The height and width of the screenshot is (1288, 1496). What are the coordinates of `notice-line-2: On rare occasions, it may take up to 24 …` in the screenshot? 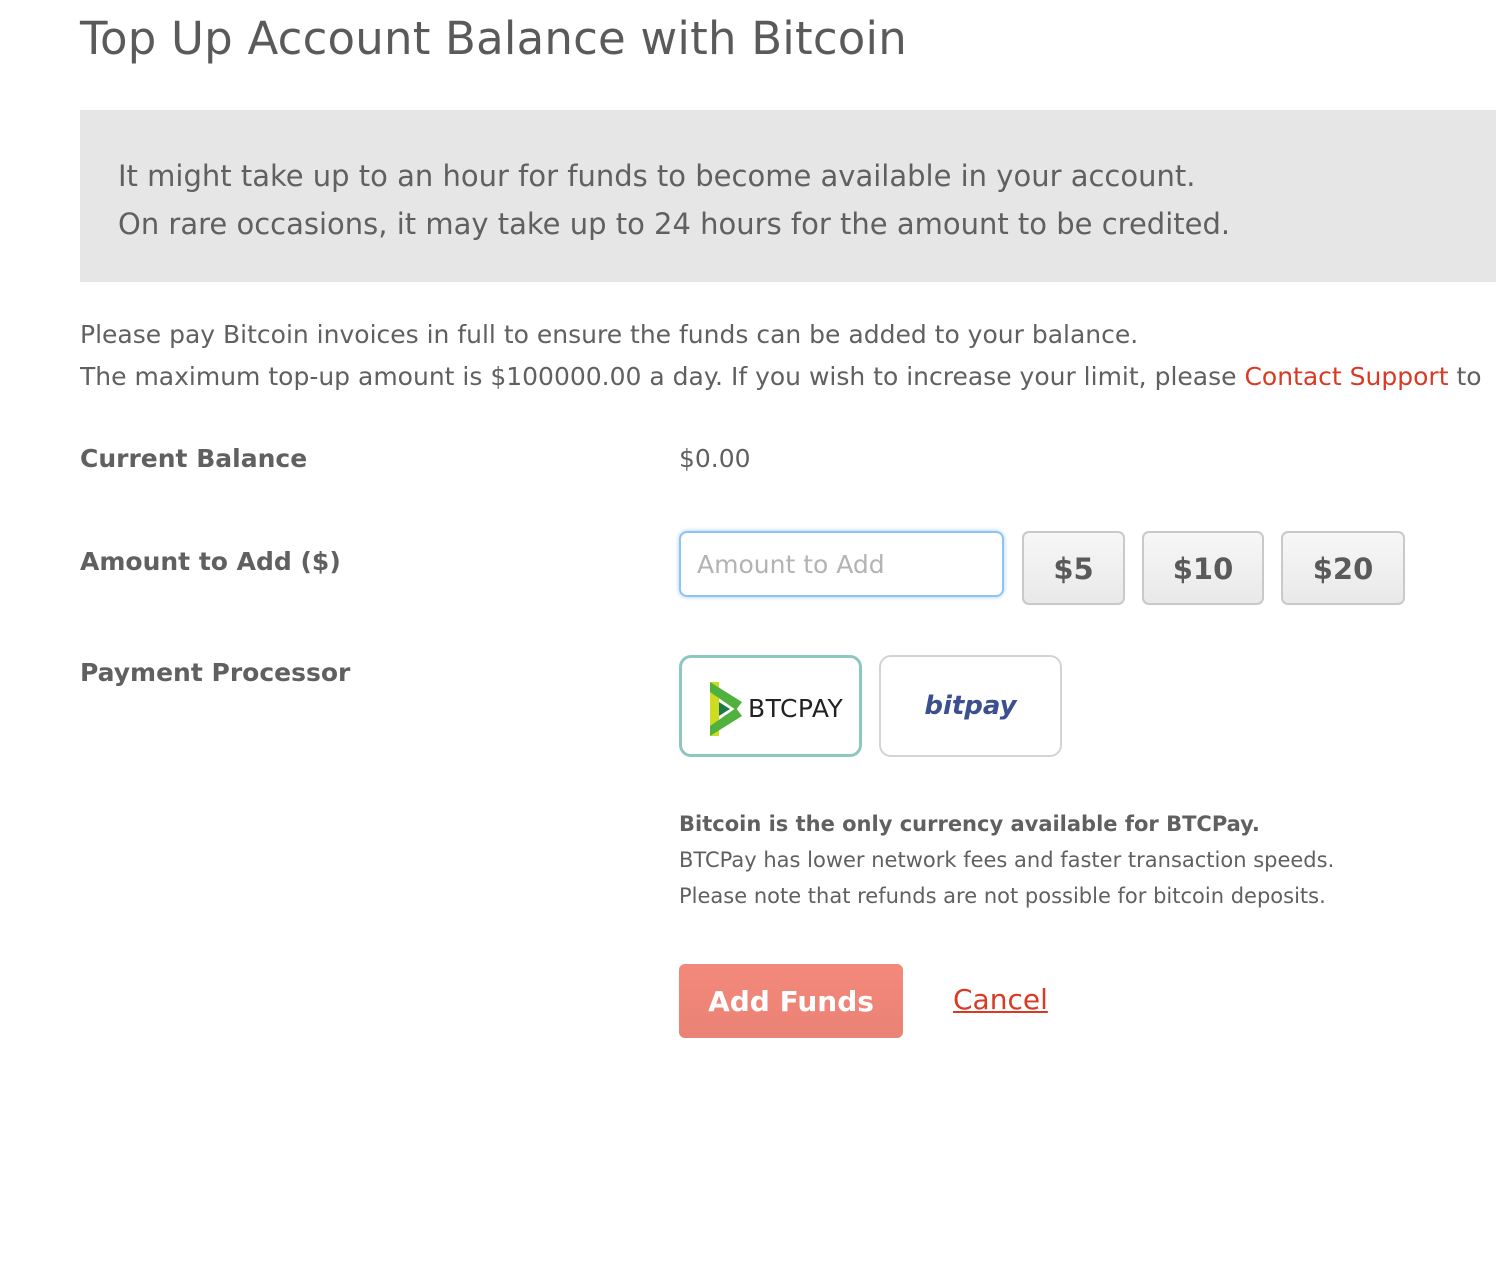 It's located at (674, 224).